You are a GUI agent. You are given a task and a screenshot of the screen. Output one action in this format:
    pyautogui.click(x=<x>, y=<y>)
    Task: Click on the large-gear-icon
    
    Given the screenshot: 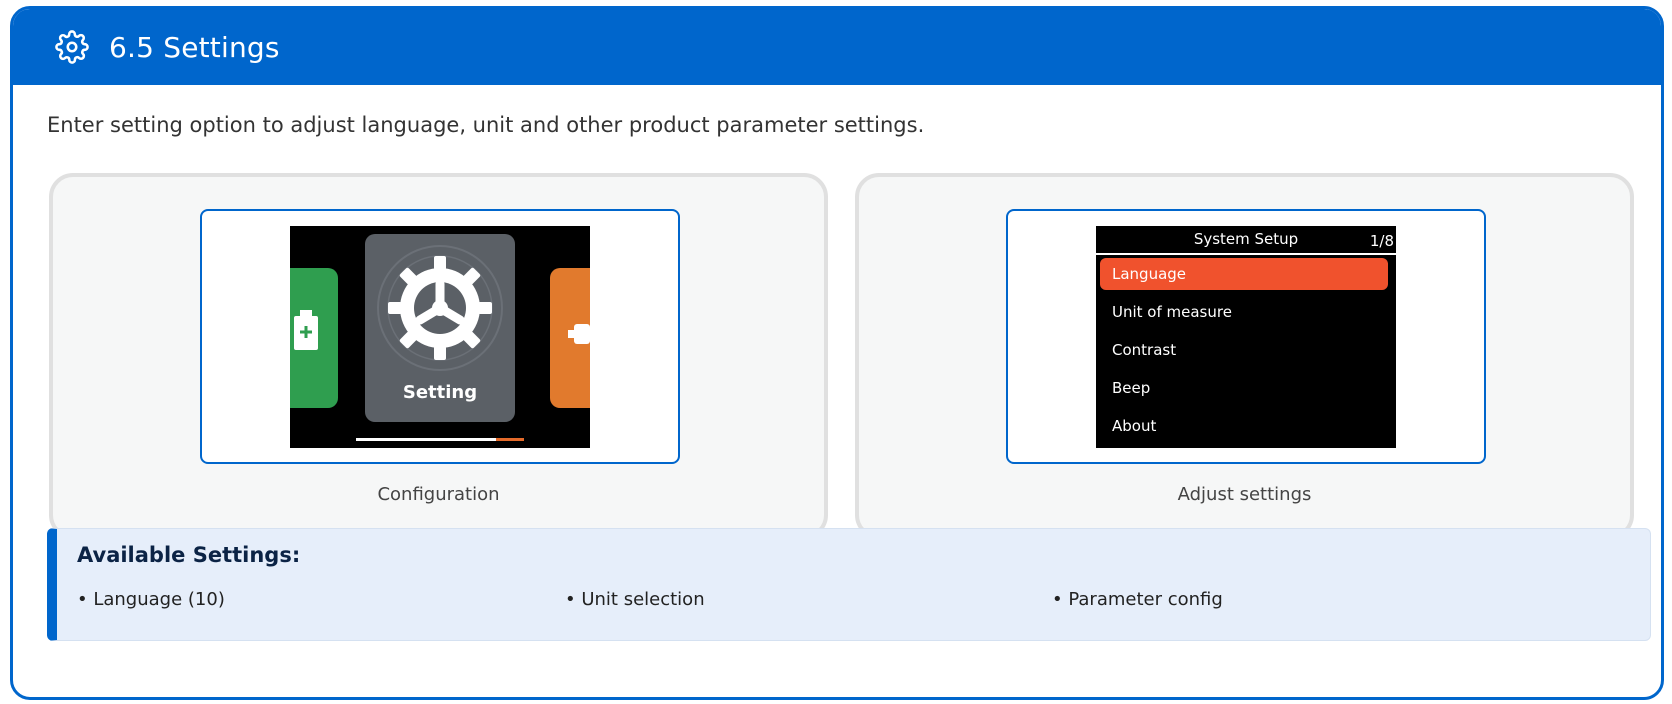 What is the action you would take?
    pyautogui.click(x=440, y=308)
    